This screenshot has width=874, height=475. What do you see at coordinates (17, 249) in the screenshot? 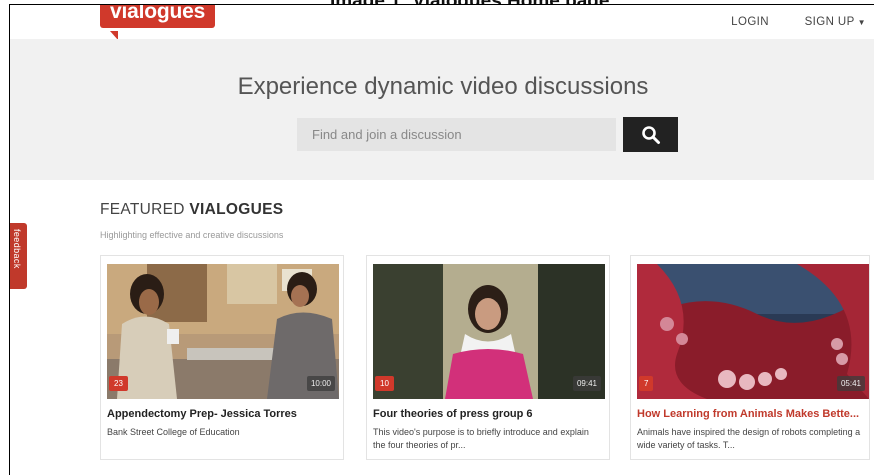
I see `feedback-label: feedback` at bounding box center [17, 249].